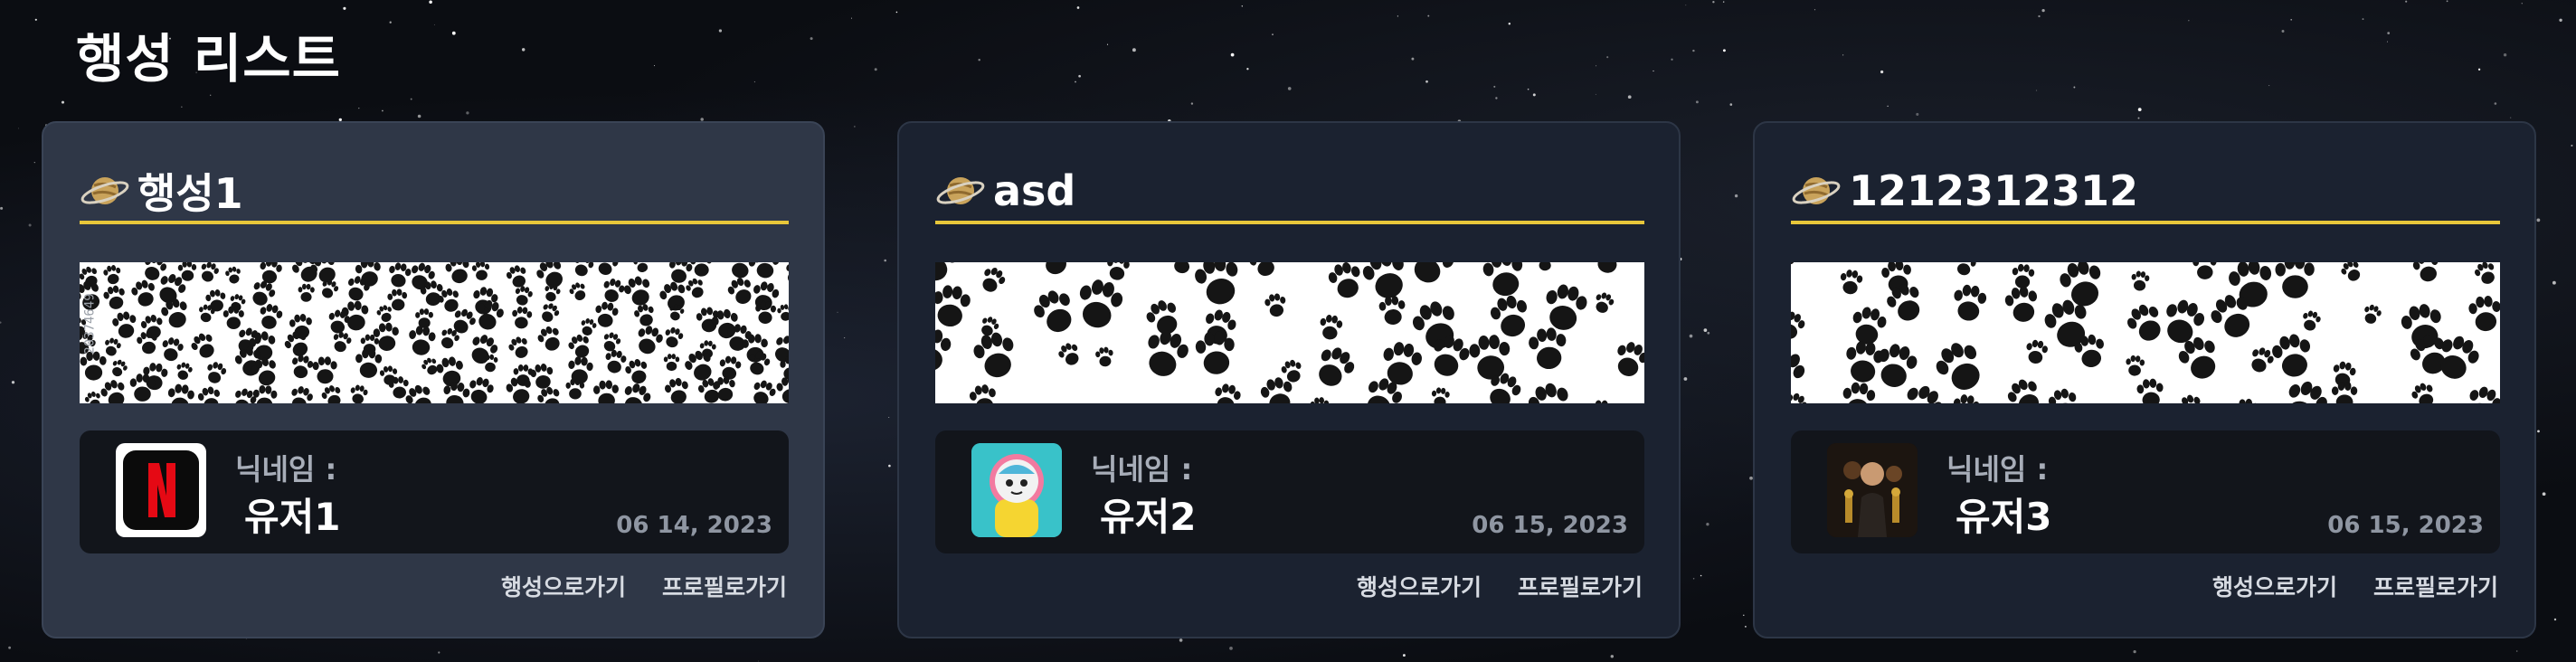 This screenshot has width=2576, height=662. I want to click on user-name: 유저3, so click(2004, 517).